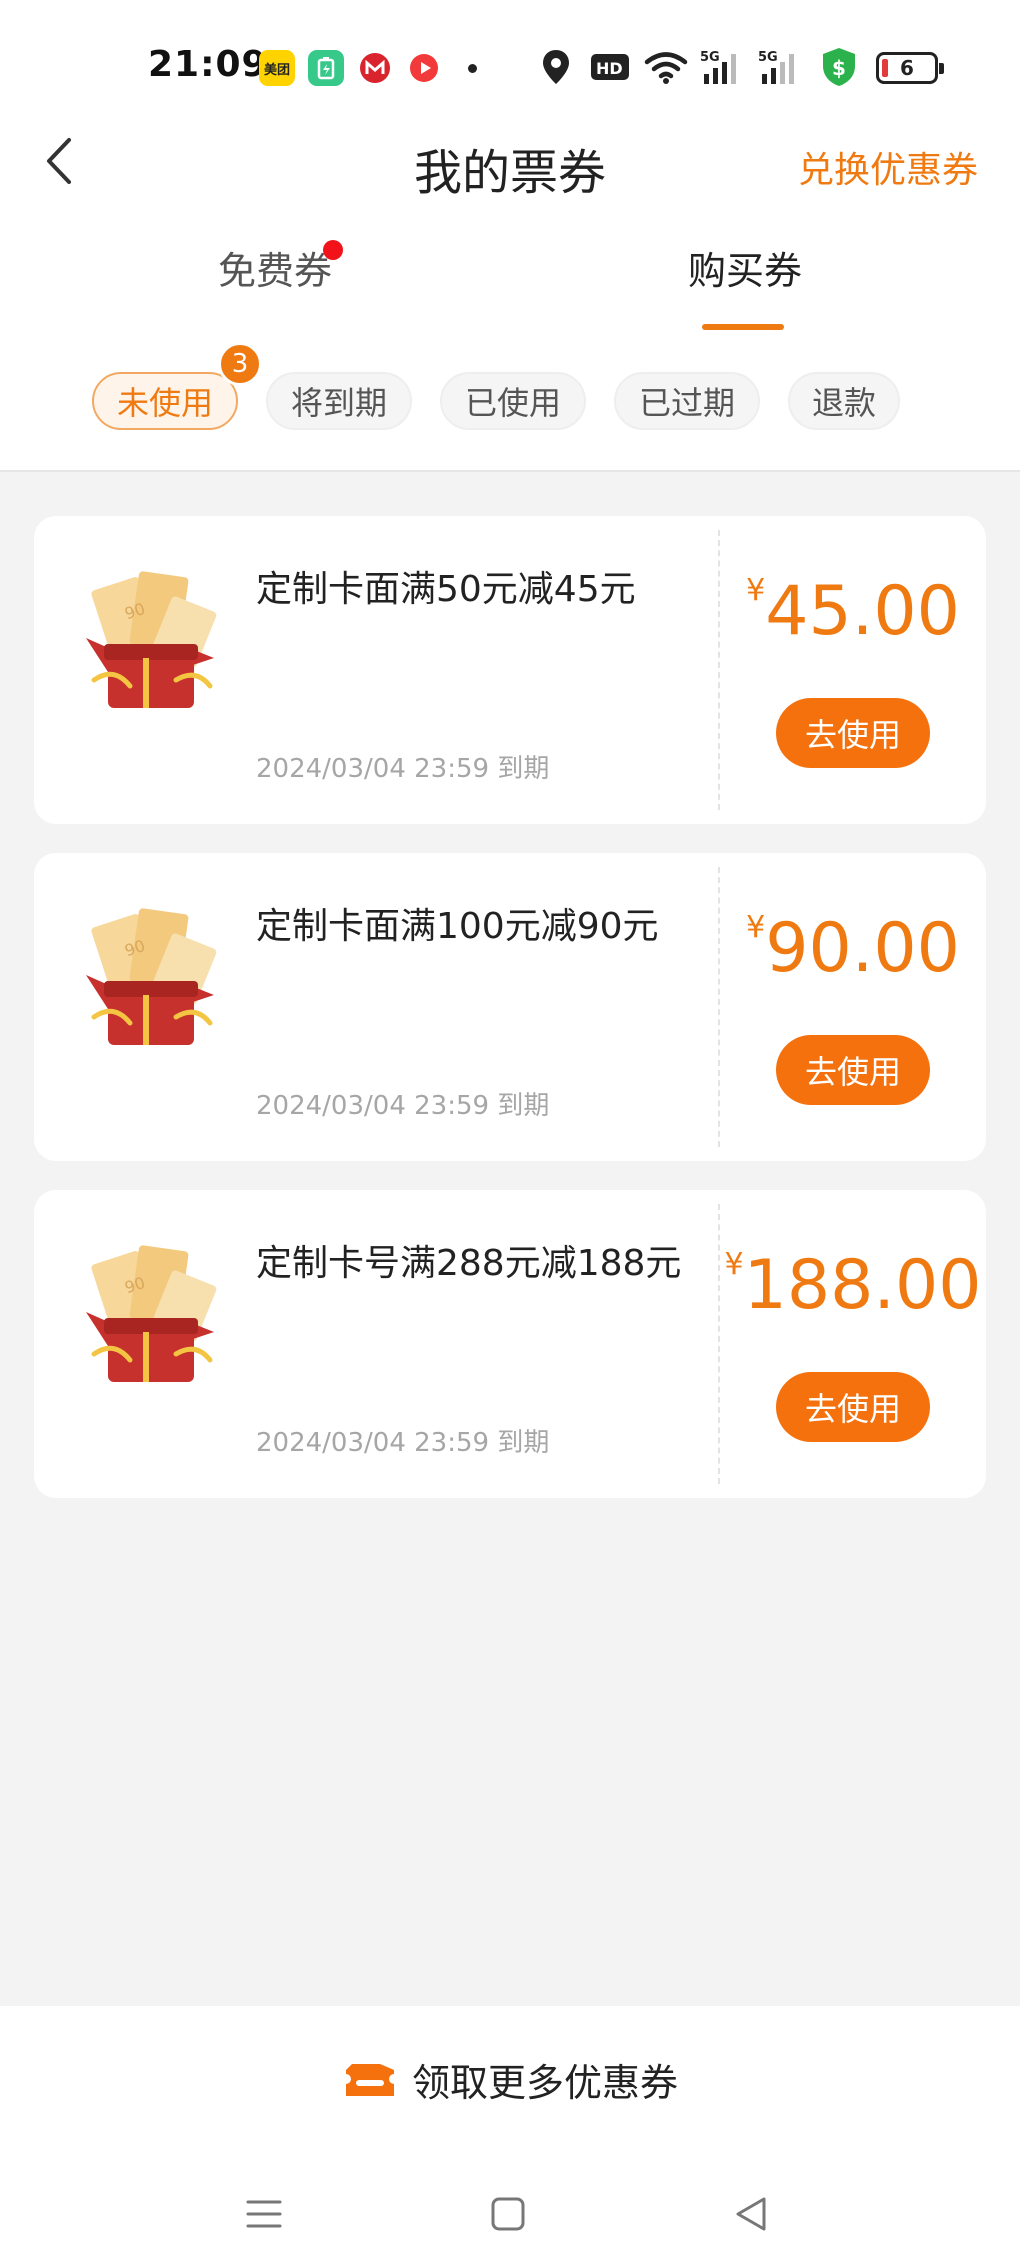 This screenshot has height=2267, width=1020. I want to click on wifi-icon, so click(666, 67).